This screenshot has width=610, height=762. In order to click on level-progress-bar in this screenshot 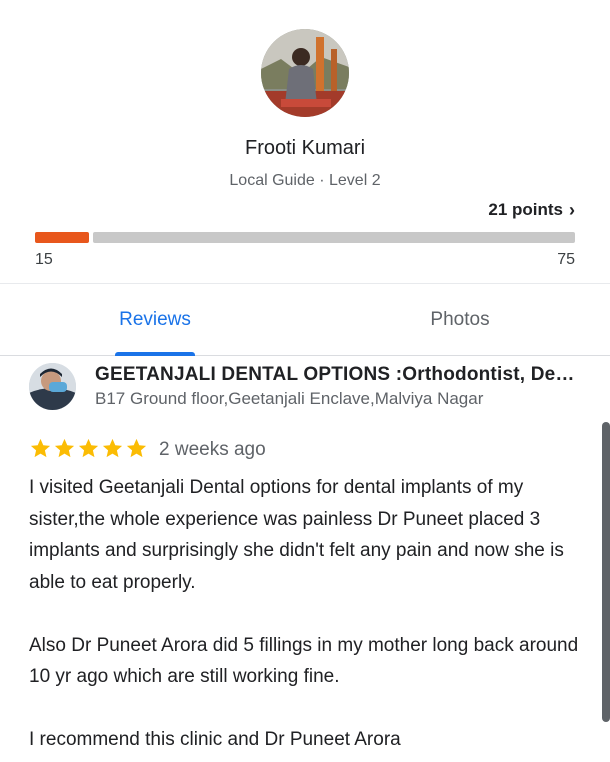, I will do `click(305, 237)`.